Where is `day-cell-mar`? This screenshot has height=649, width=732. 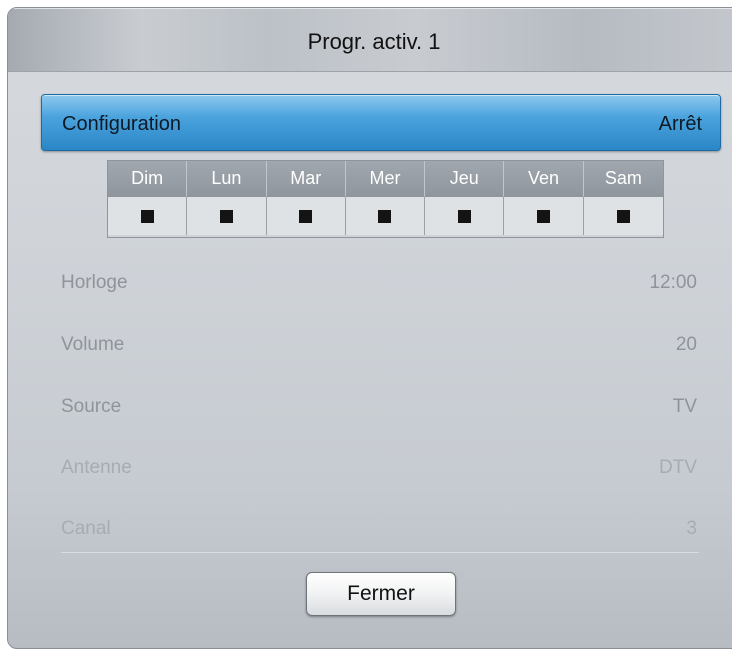 day-cell-mar is located at coordinates (306, 216).